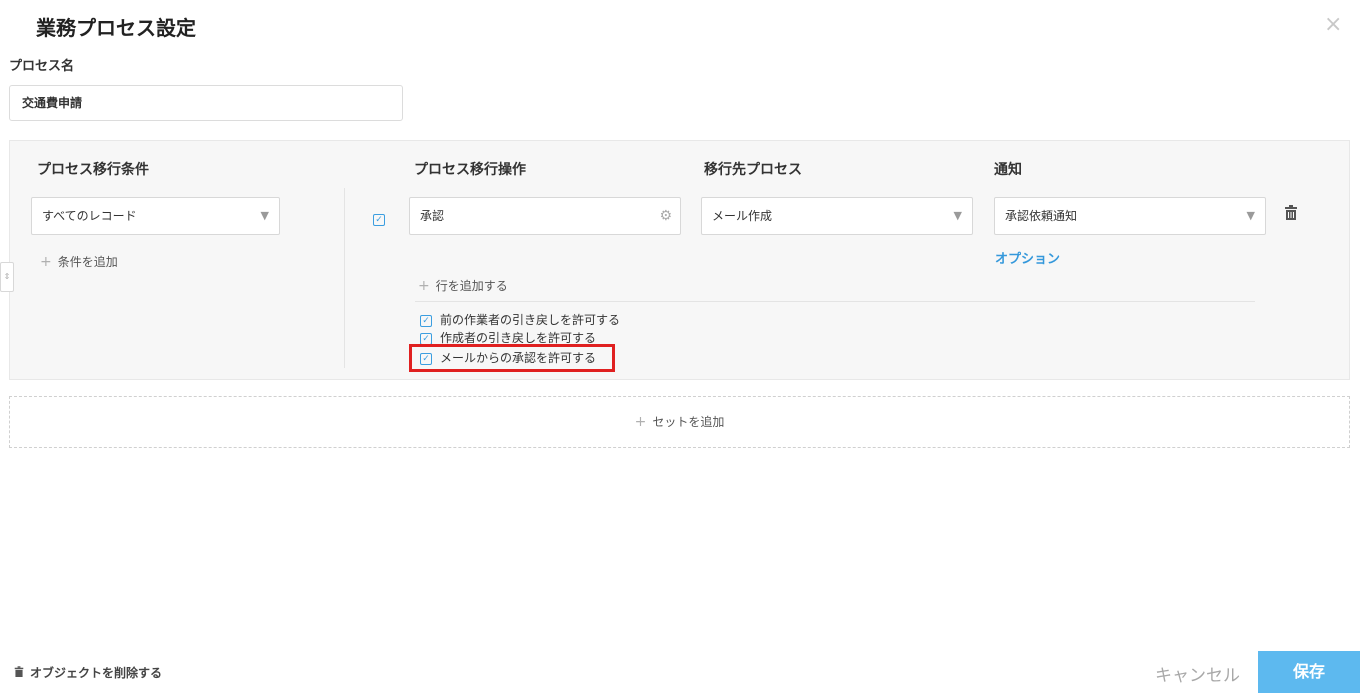 The image size is (1364, 699). I want to click on delete-row-trash-icon, so click(1291, 215).